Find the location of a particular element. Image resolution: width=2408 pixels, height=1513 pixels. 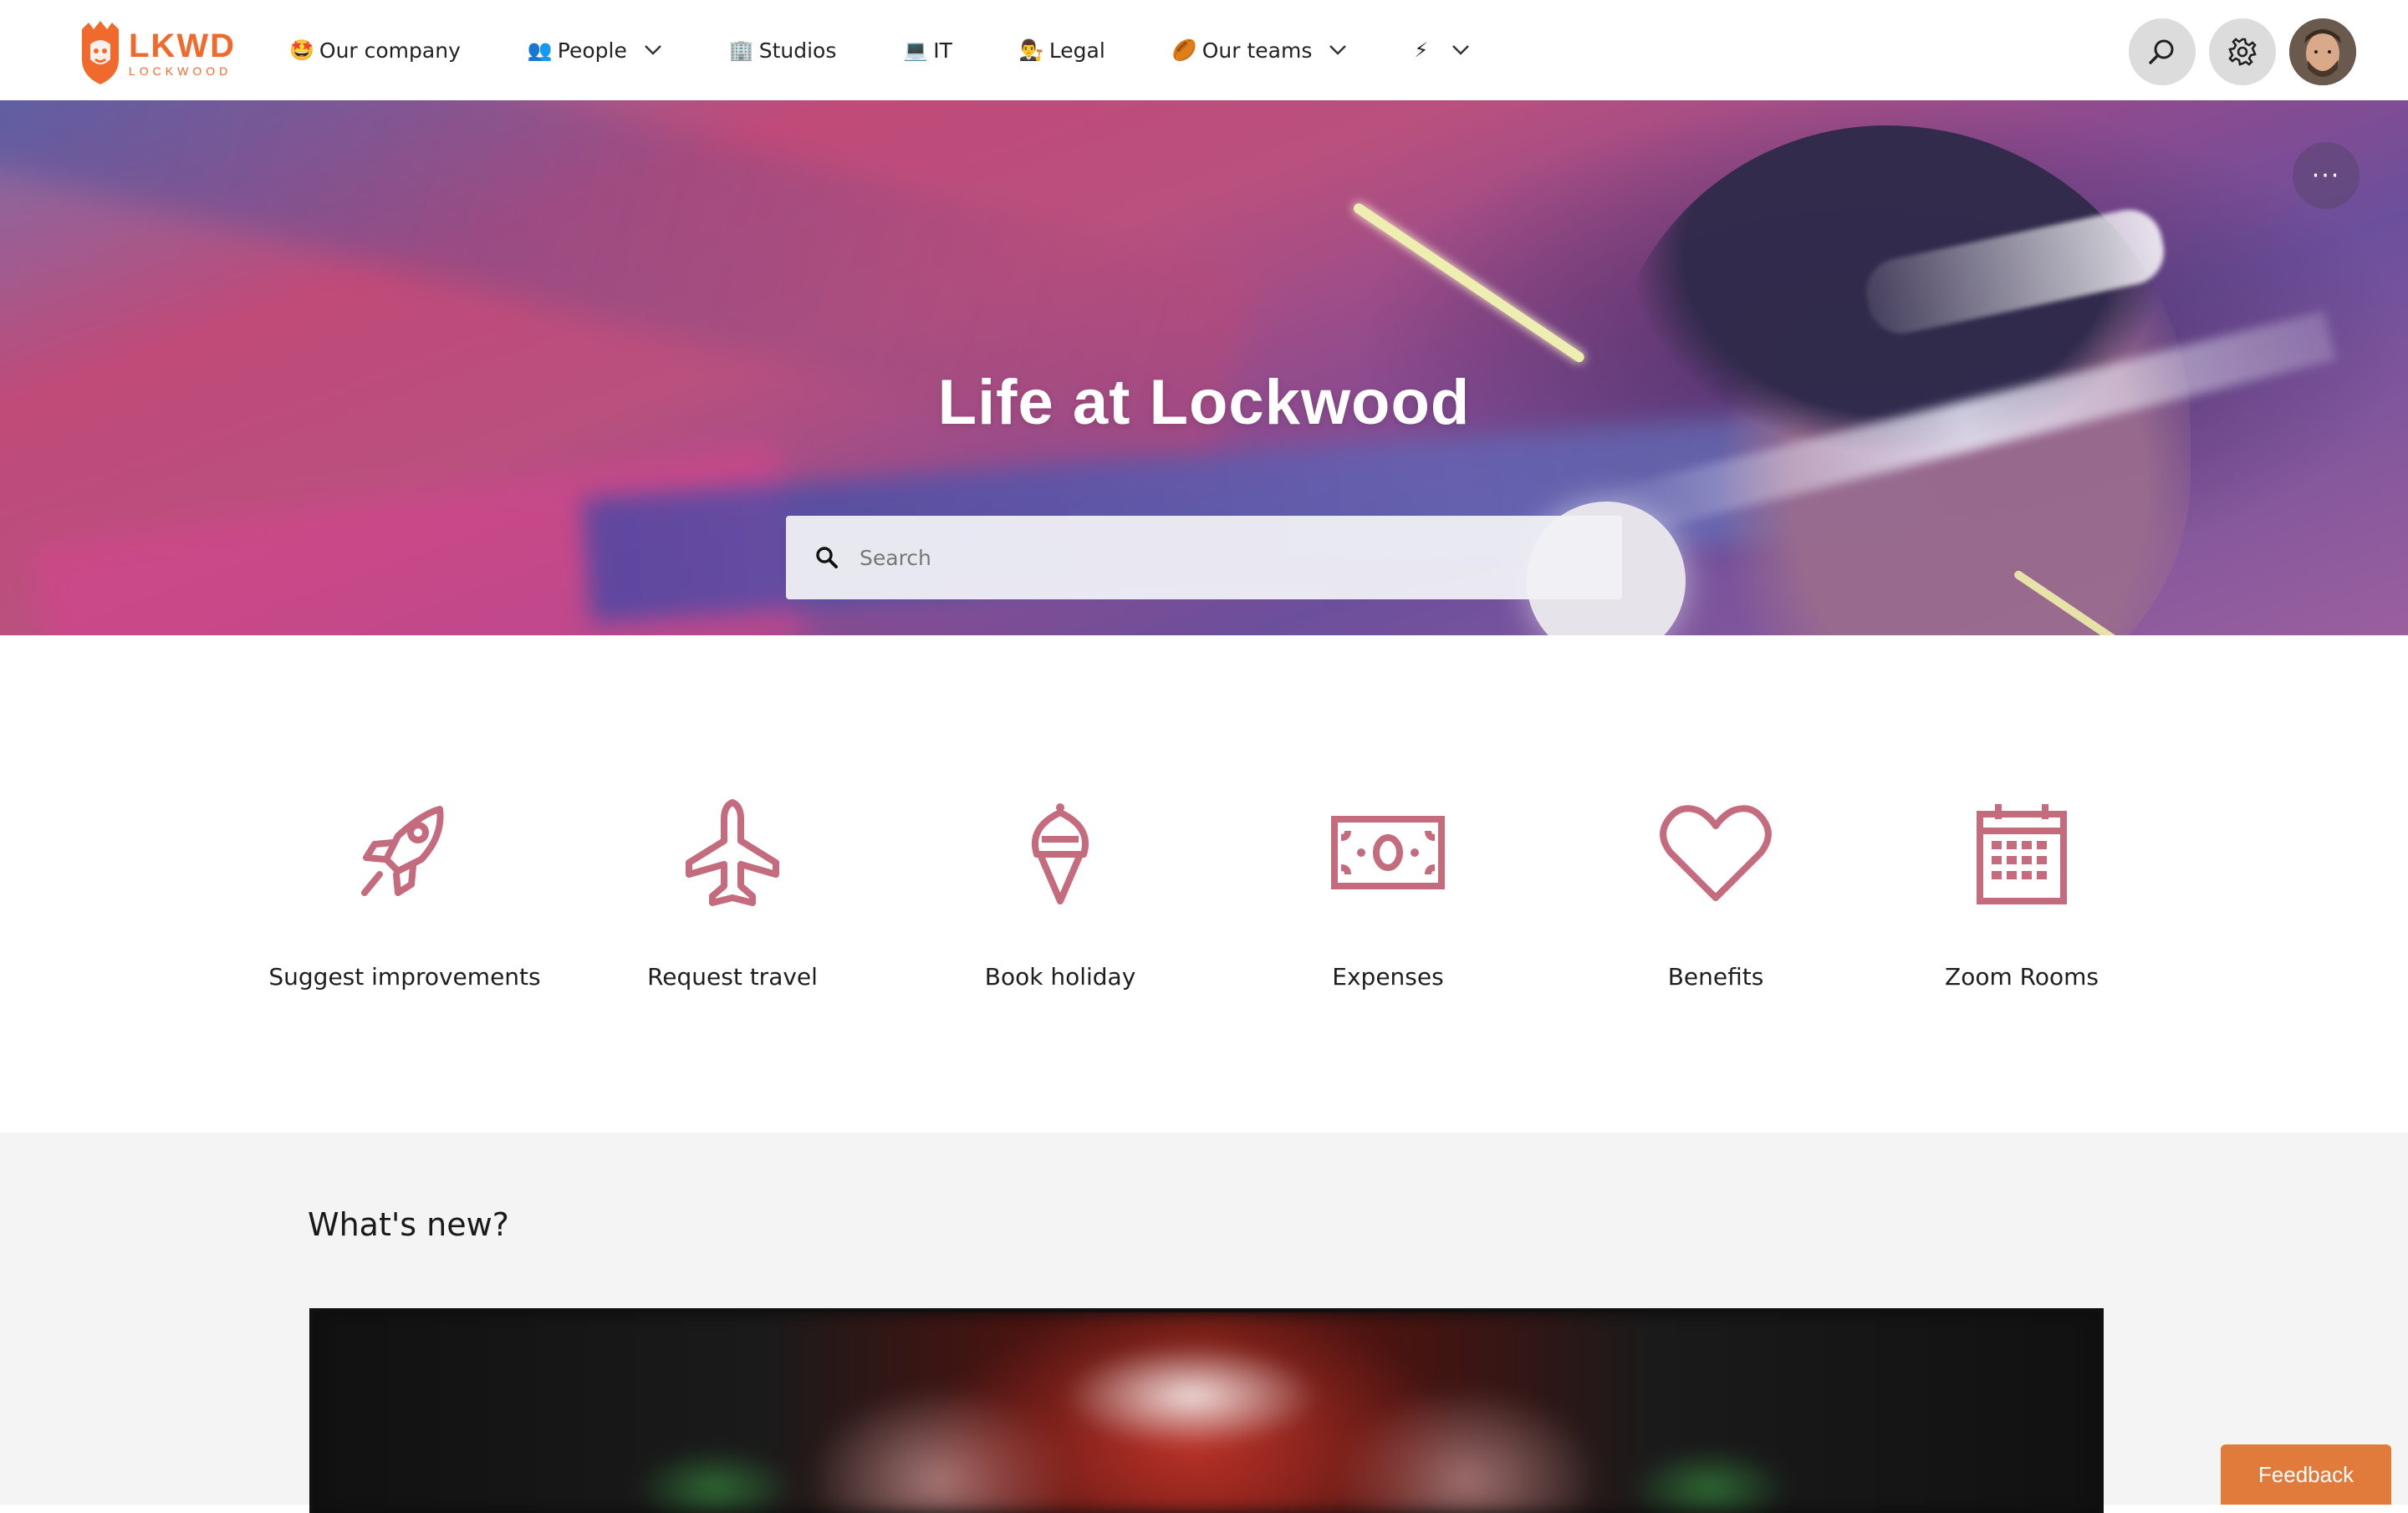

quick-link-label: Expenses is located at coordinates (1388, 977).